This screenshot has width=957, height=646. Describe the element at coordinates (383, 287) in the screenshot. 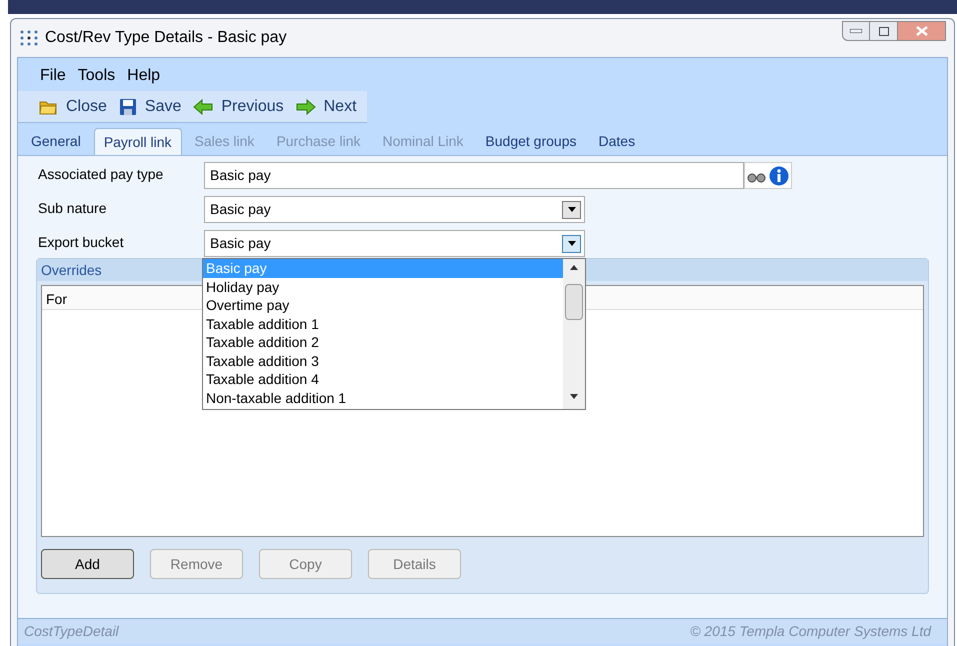

I see `dropdown-option: Holiday pay` at that location.